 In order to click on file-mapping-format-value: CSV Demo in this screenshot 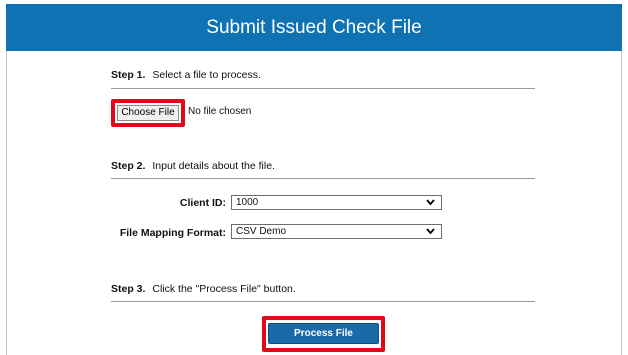, I will do `click(261, 231)`.